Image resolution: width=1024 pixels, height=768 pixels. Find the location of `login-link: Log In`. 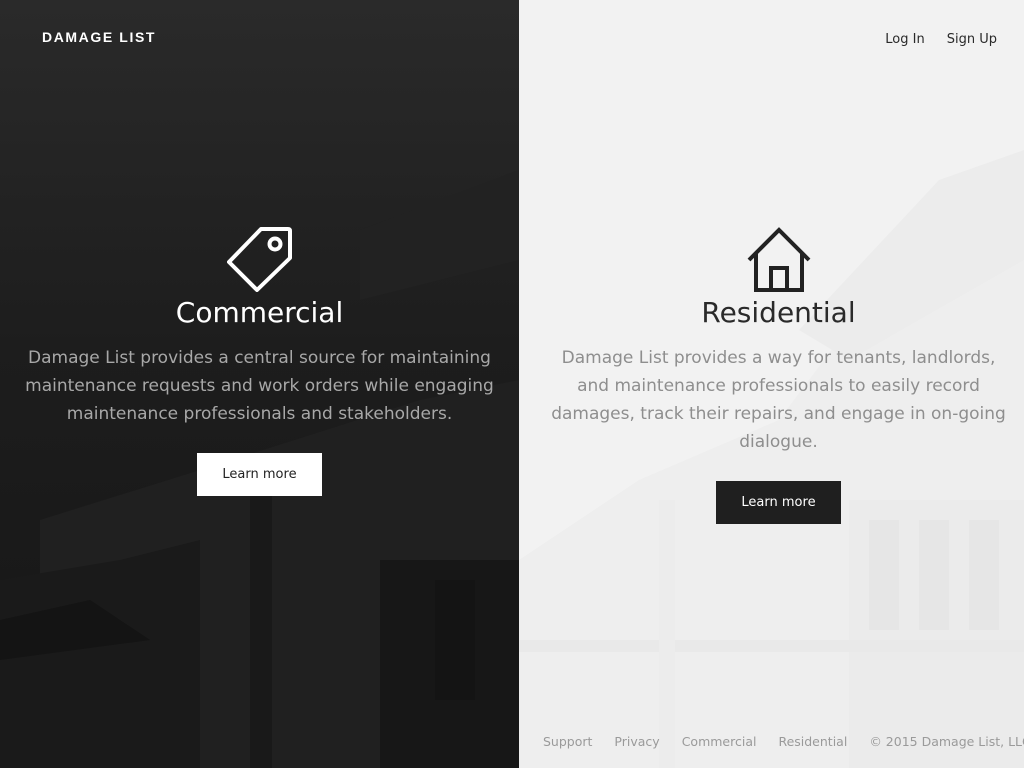

login-link: Log In is located at coordinates (904, 40).